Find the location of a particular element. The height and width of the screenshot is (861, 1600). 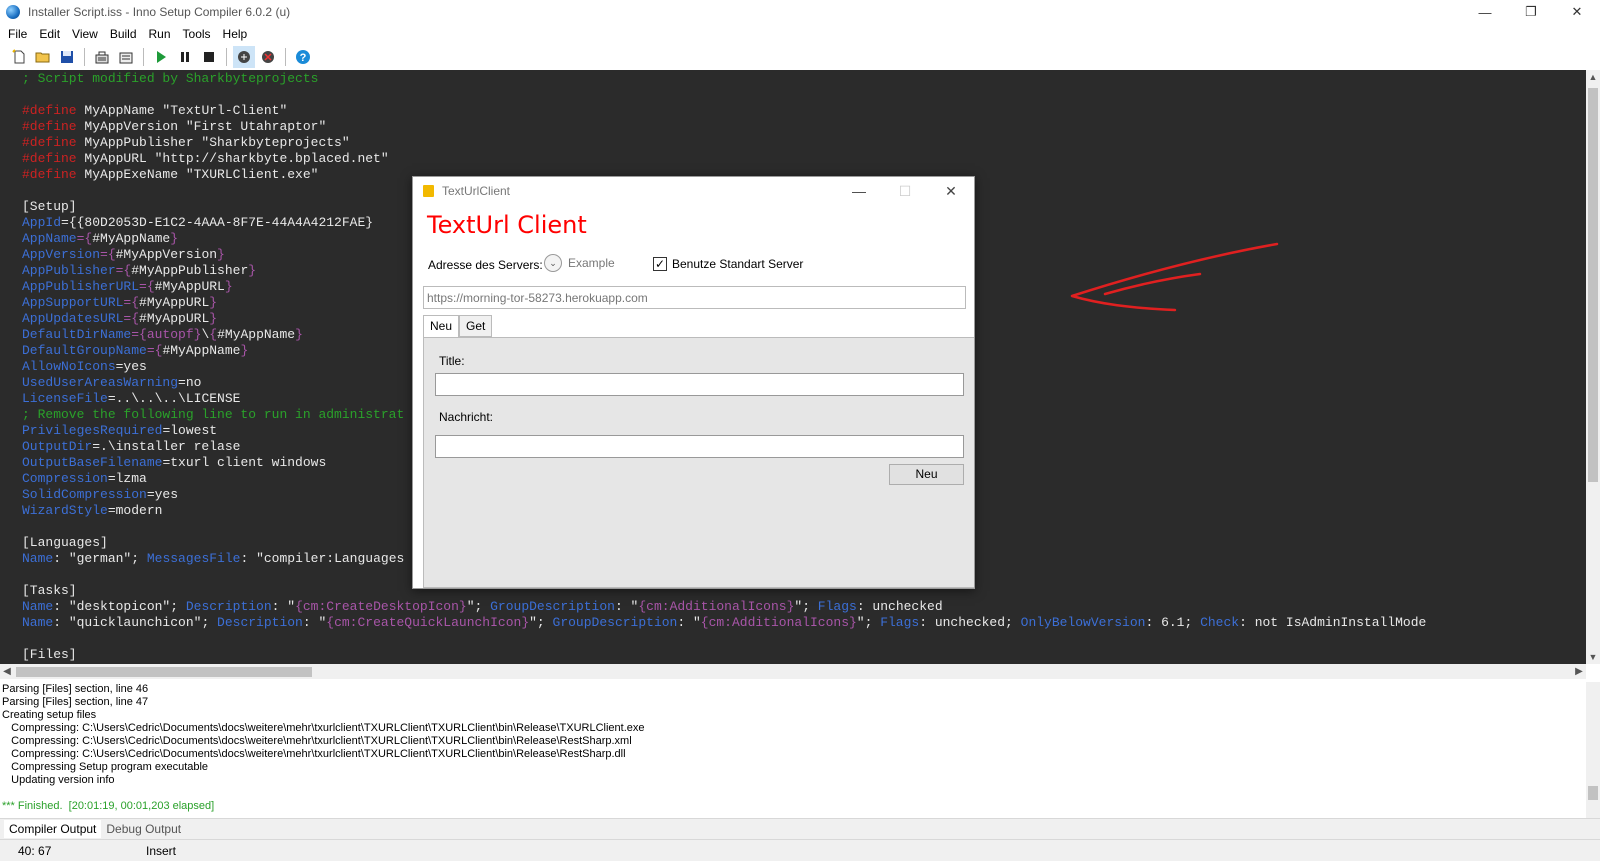

cursor-position: 40: 67 is located at coordinates (35, 850).